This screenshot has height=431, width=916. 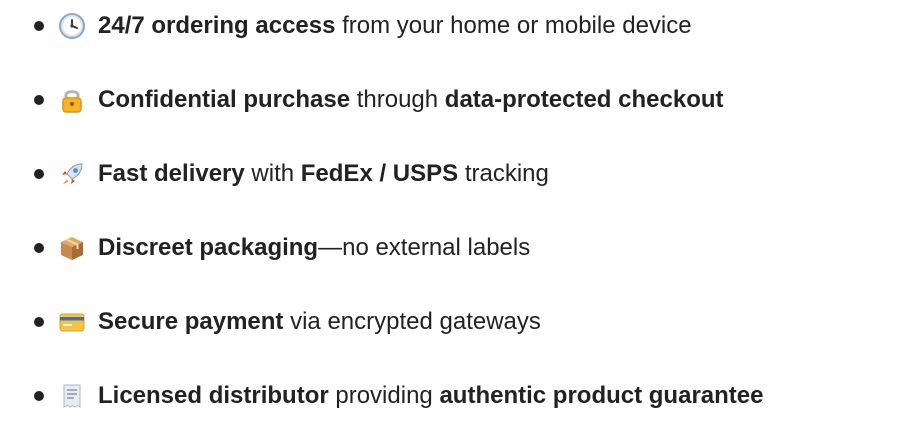 I want to click on rocket-icon, so click(x=72, y=173).